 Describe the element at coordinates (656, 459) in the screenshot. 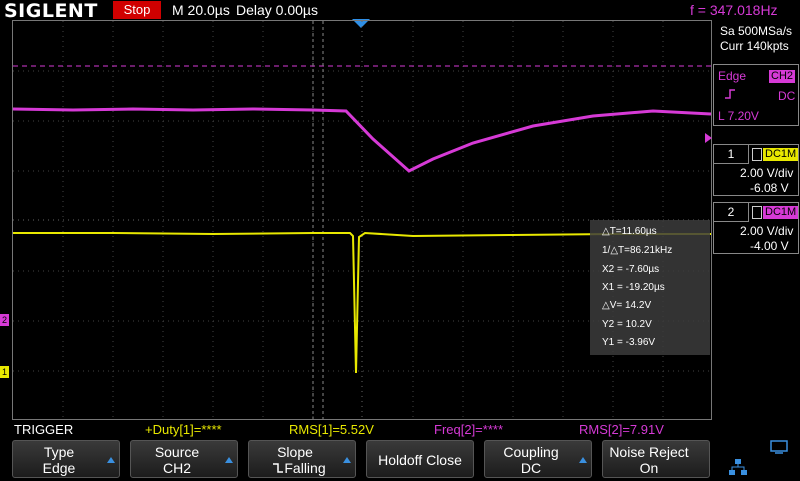

I see `softkey-noise-reject: Noise Reject On` at that location.